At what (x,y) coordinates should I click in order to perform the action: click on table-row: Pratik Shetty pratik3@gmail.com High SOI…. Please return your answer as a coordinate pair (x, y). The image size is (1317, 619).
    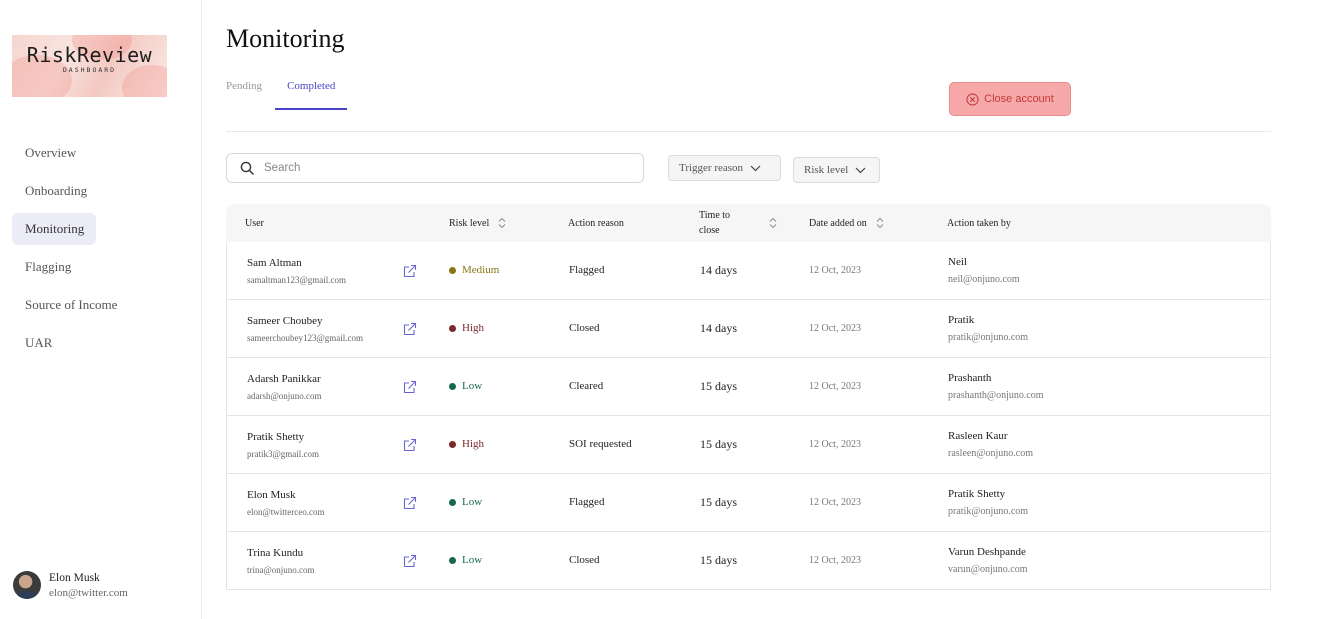
    Looking at the image, I should click on (748, 445).